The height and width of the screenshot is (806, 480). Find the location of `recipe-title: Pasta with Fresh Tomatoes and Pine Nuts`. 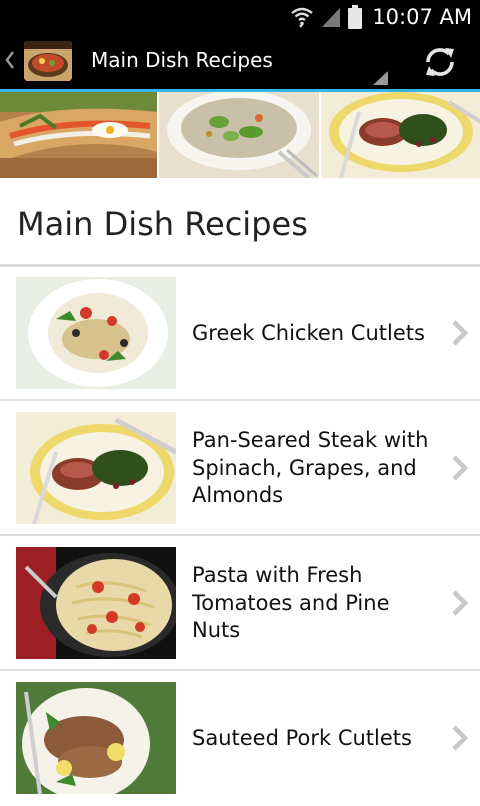

recipe-title: Pasta with Fresh Tomatoes and Pine Nuts is located at coordinates (291, 603).